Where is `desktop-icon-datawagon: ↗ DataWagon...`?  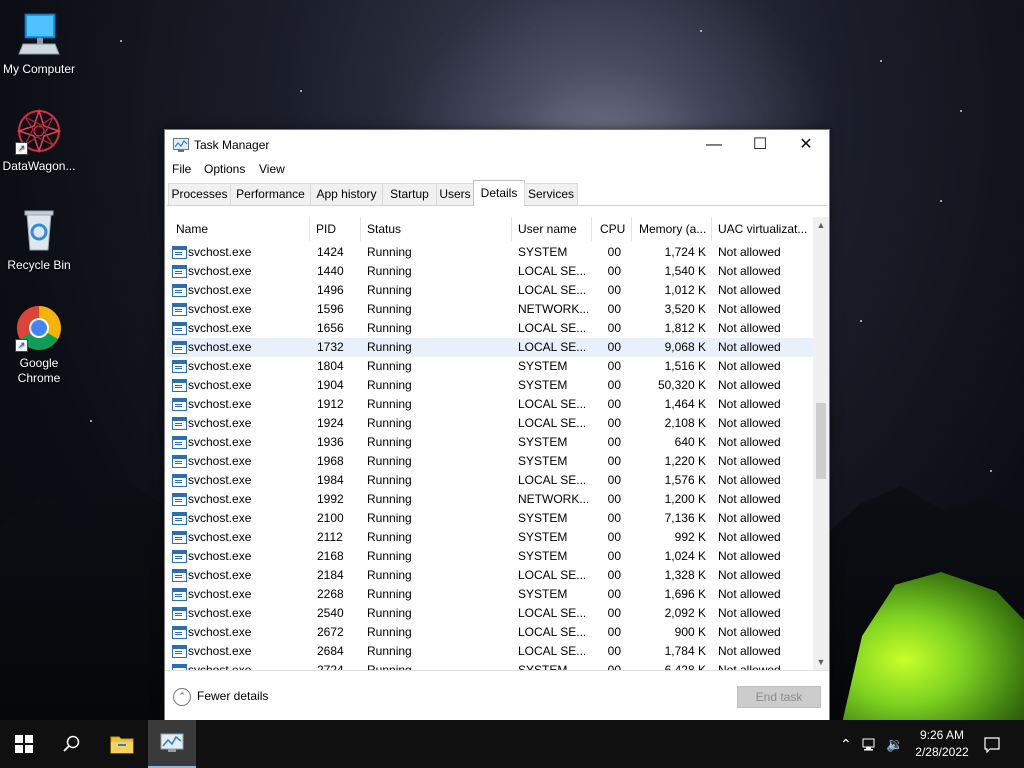 desktop-icon-datawagon: ↗ DataWagon... is located at coordinates (39, 140).